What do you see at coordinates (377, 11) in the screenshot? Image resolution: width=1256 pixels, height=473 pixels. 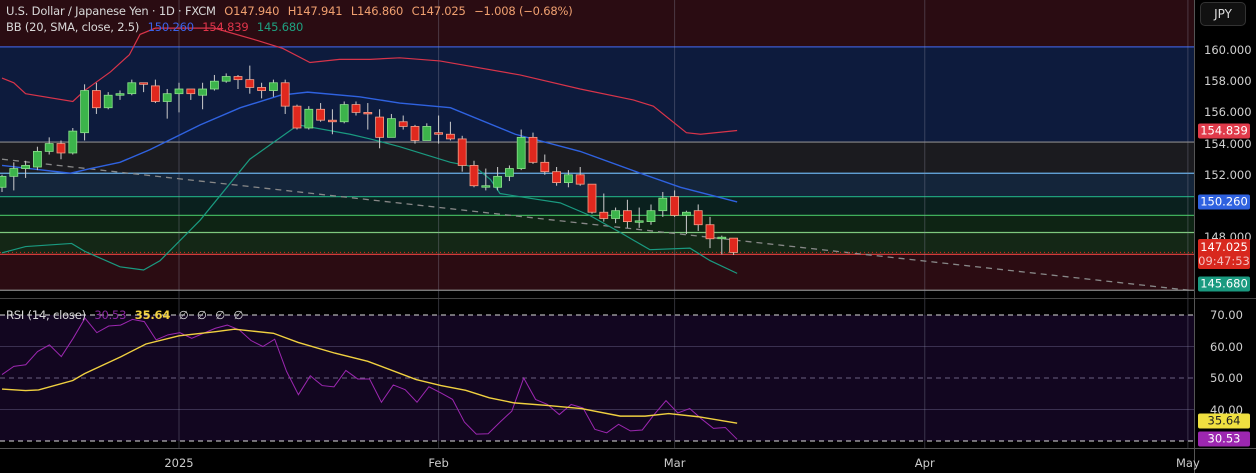 I see `low-value: L146.860` at bounding box center [377, 11].